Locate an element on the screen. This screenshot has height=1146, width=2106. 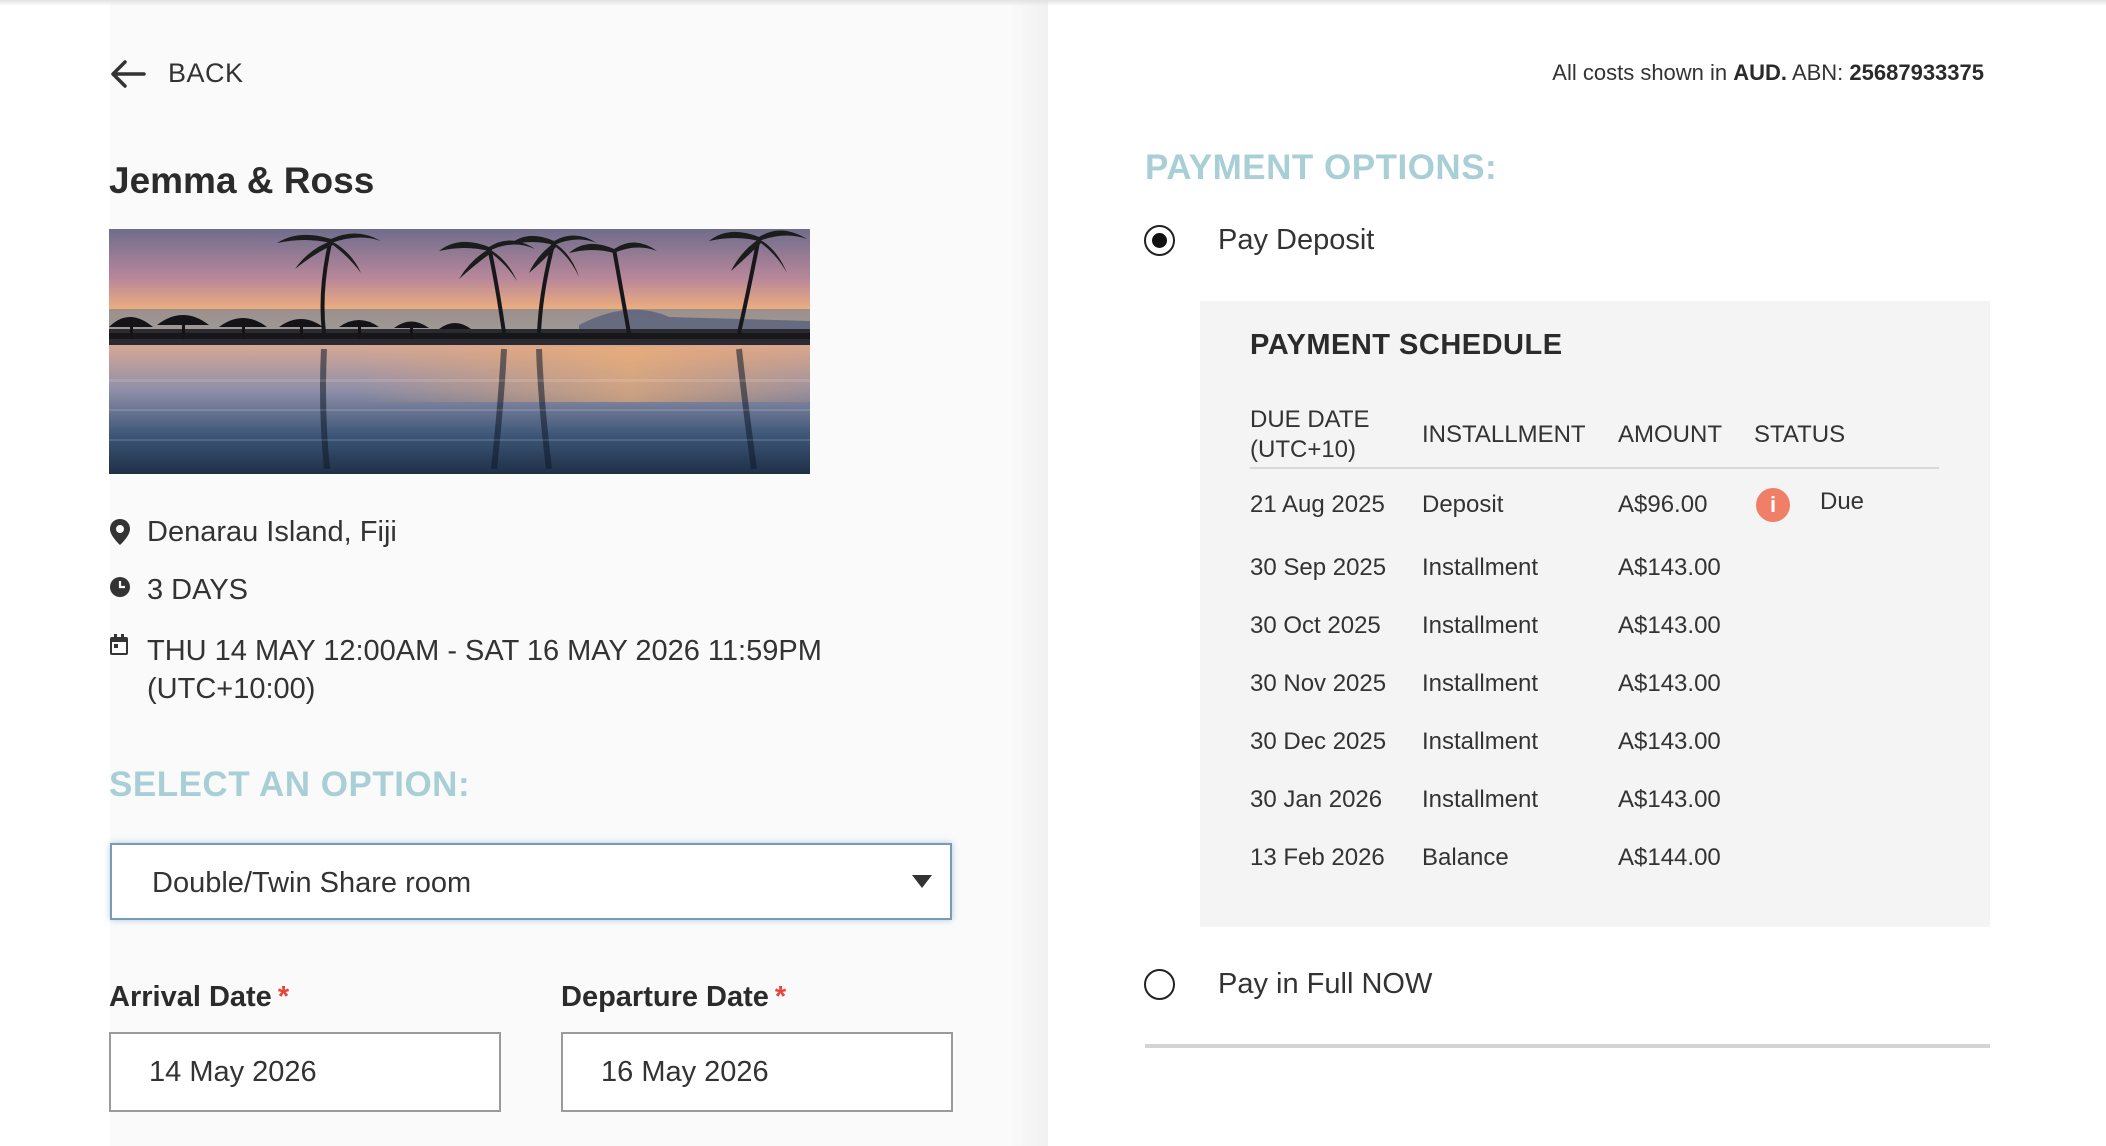
datetime-line2: (UTC+10:00) is located at coordinates (231, 689).